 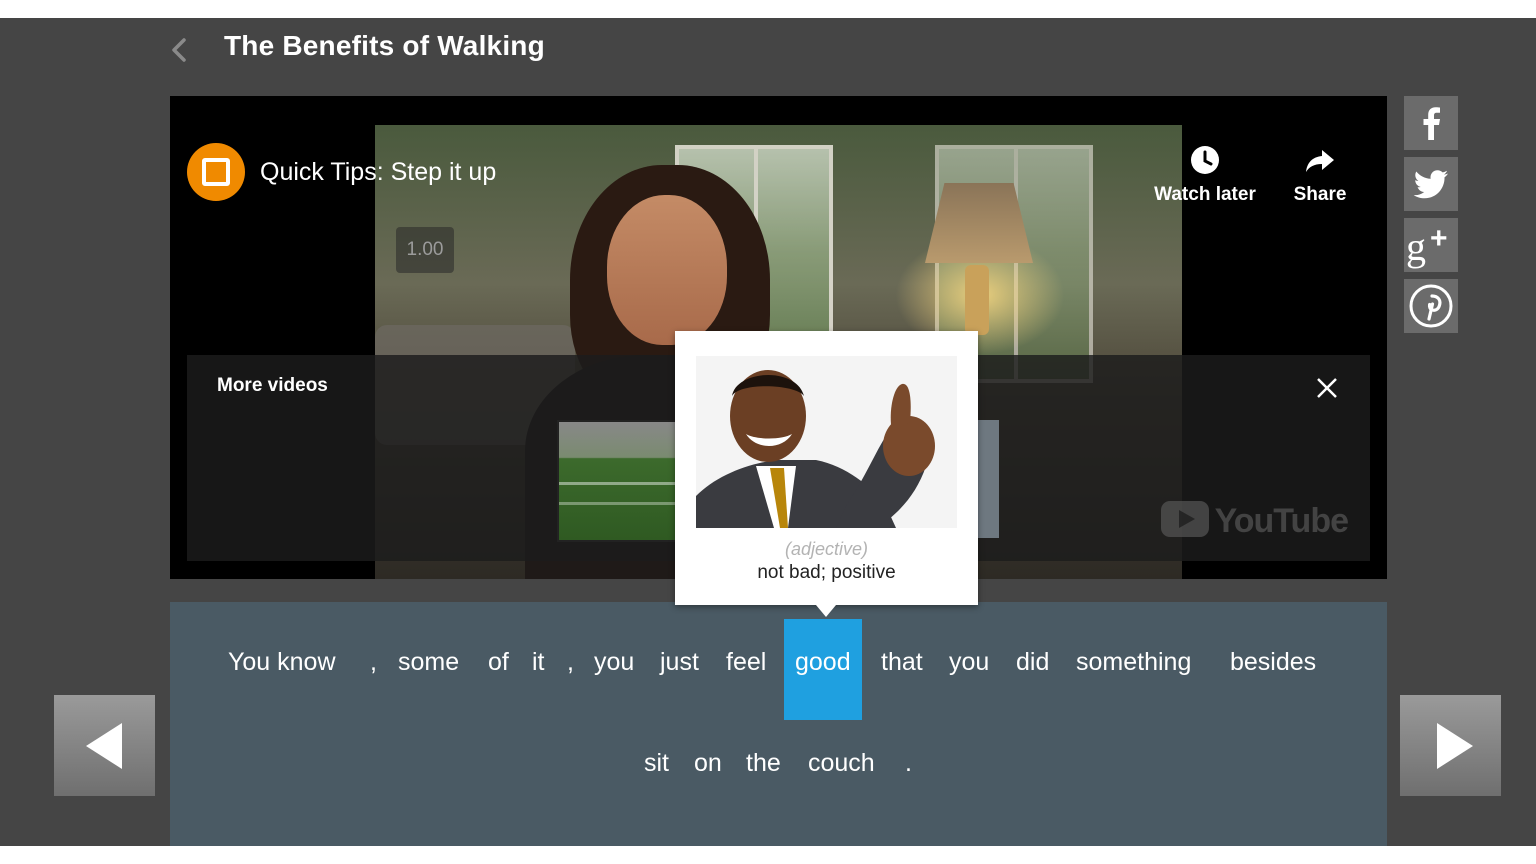 What do you see at coordinates (823, 669) in the screenshot?
I see `transcript-word-selected: good` at bounding box center [823, 669].